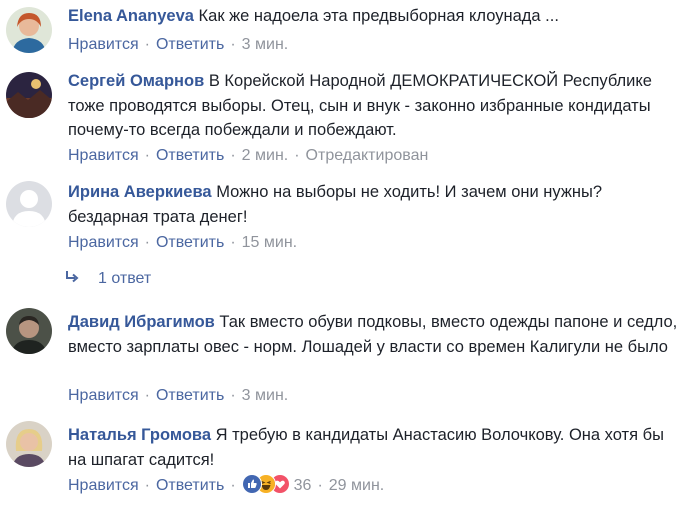 The width and height of the screenshot is (688, 505). I want to click on reactions-summary, so click(265, 484).